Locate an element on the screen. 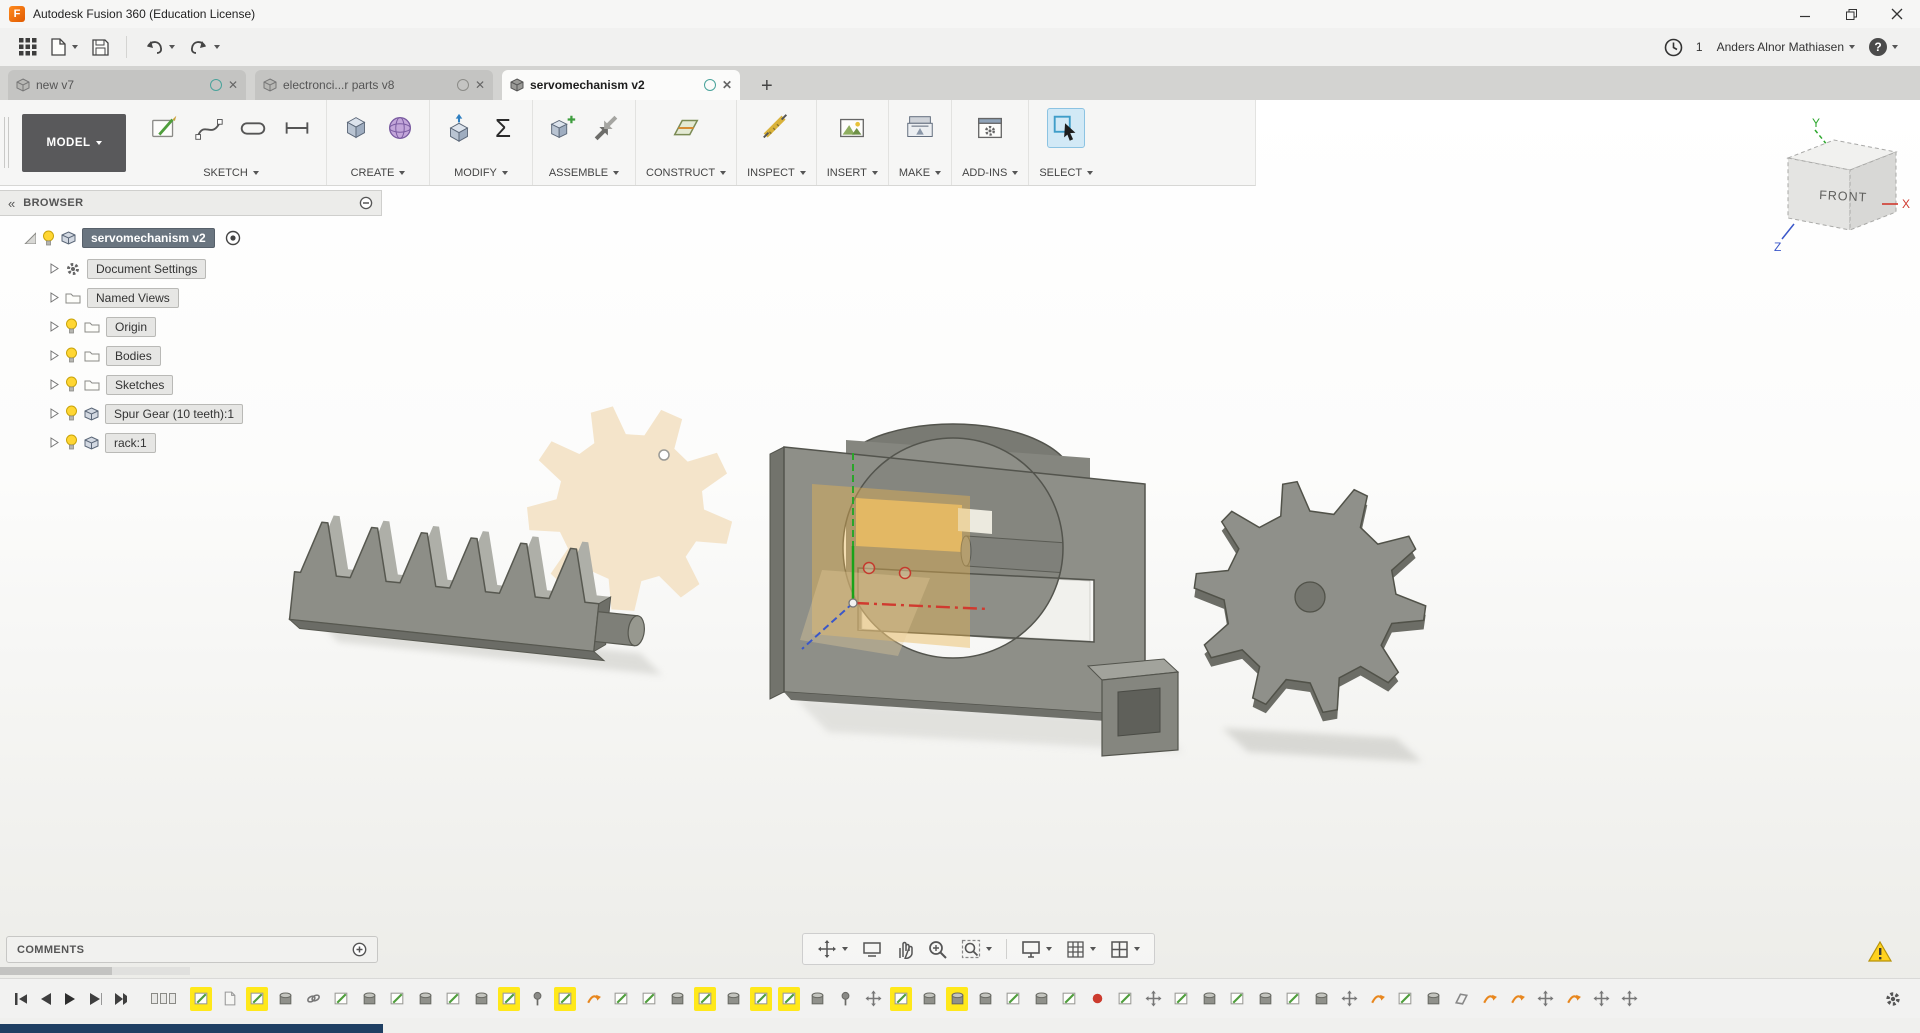 This screenshot has height=1033, width=1920. parameters-sigma-icon: Σ is located at coordinates (503, 128).